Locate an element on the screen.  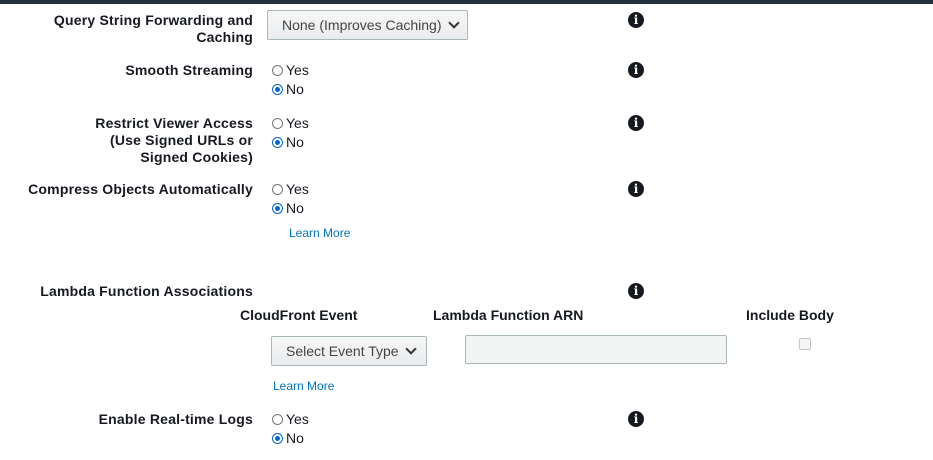
smooth-streaming-no-radio is located at coordinates (277, 89).